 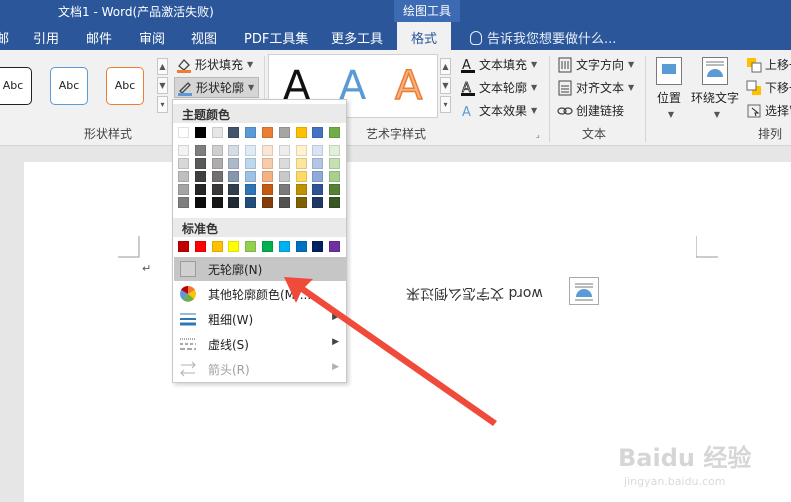 What do you see at coordinates (445, 66) in the screenshot?
I see `wordart-up-icon: ▲` at bounding box center [445, 66].